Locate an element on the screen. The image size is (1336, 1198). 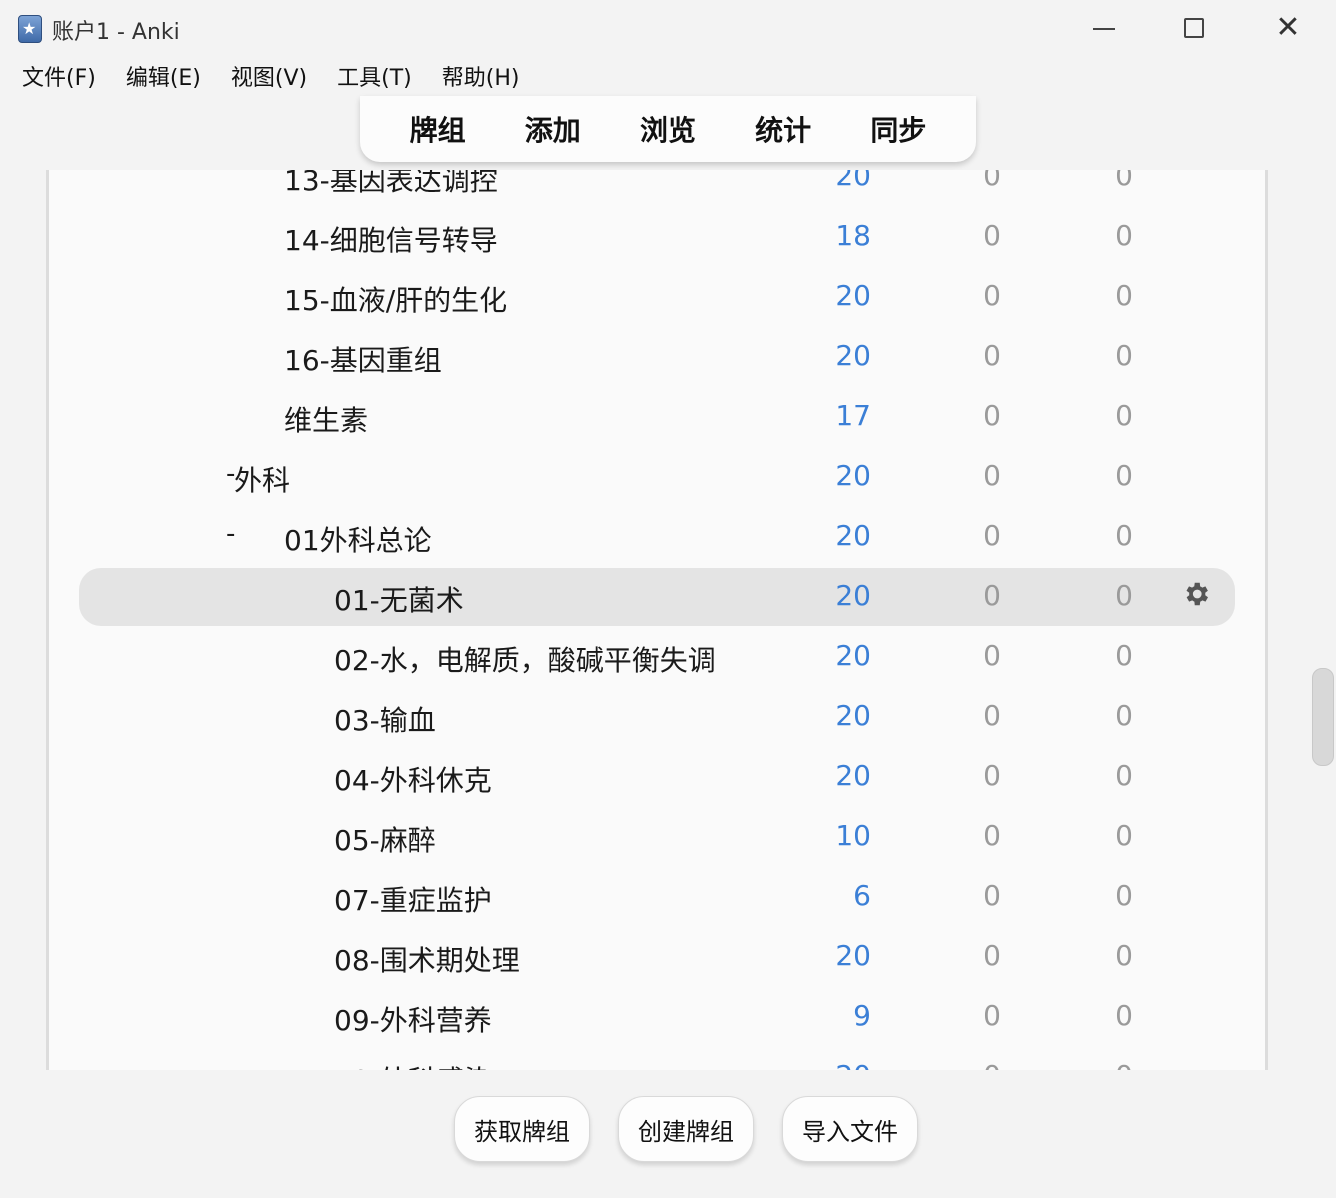
deck-row: 01-无菌术 20 0 0 is located at coordinates (657, 597).